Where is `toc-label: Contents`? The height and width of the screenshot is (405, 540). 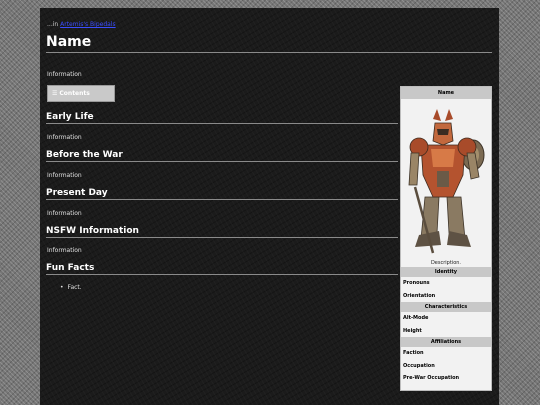 toc-label: Contents is located at coordinates (74, 93).